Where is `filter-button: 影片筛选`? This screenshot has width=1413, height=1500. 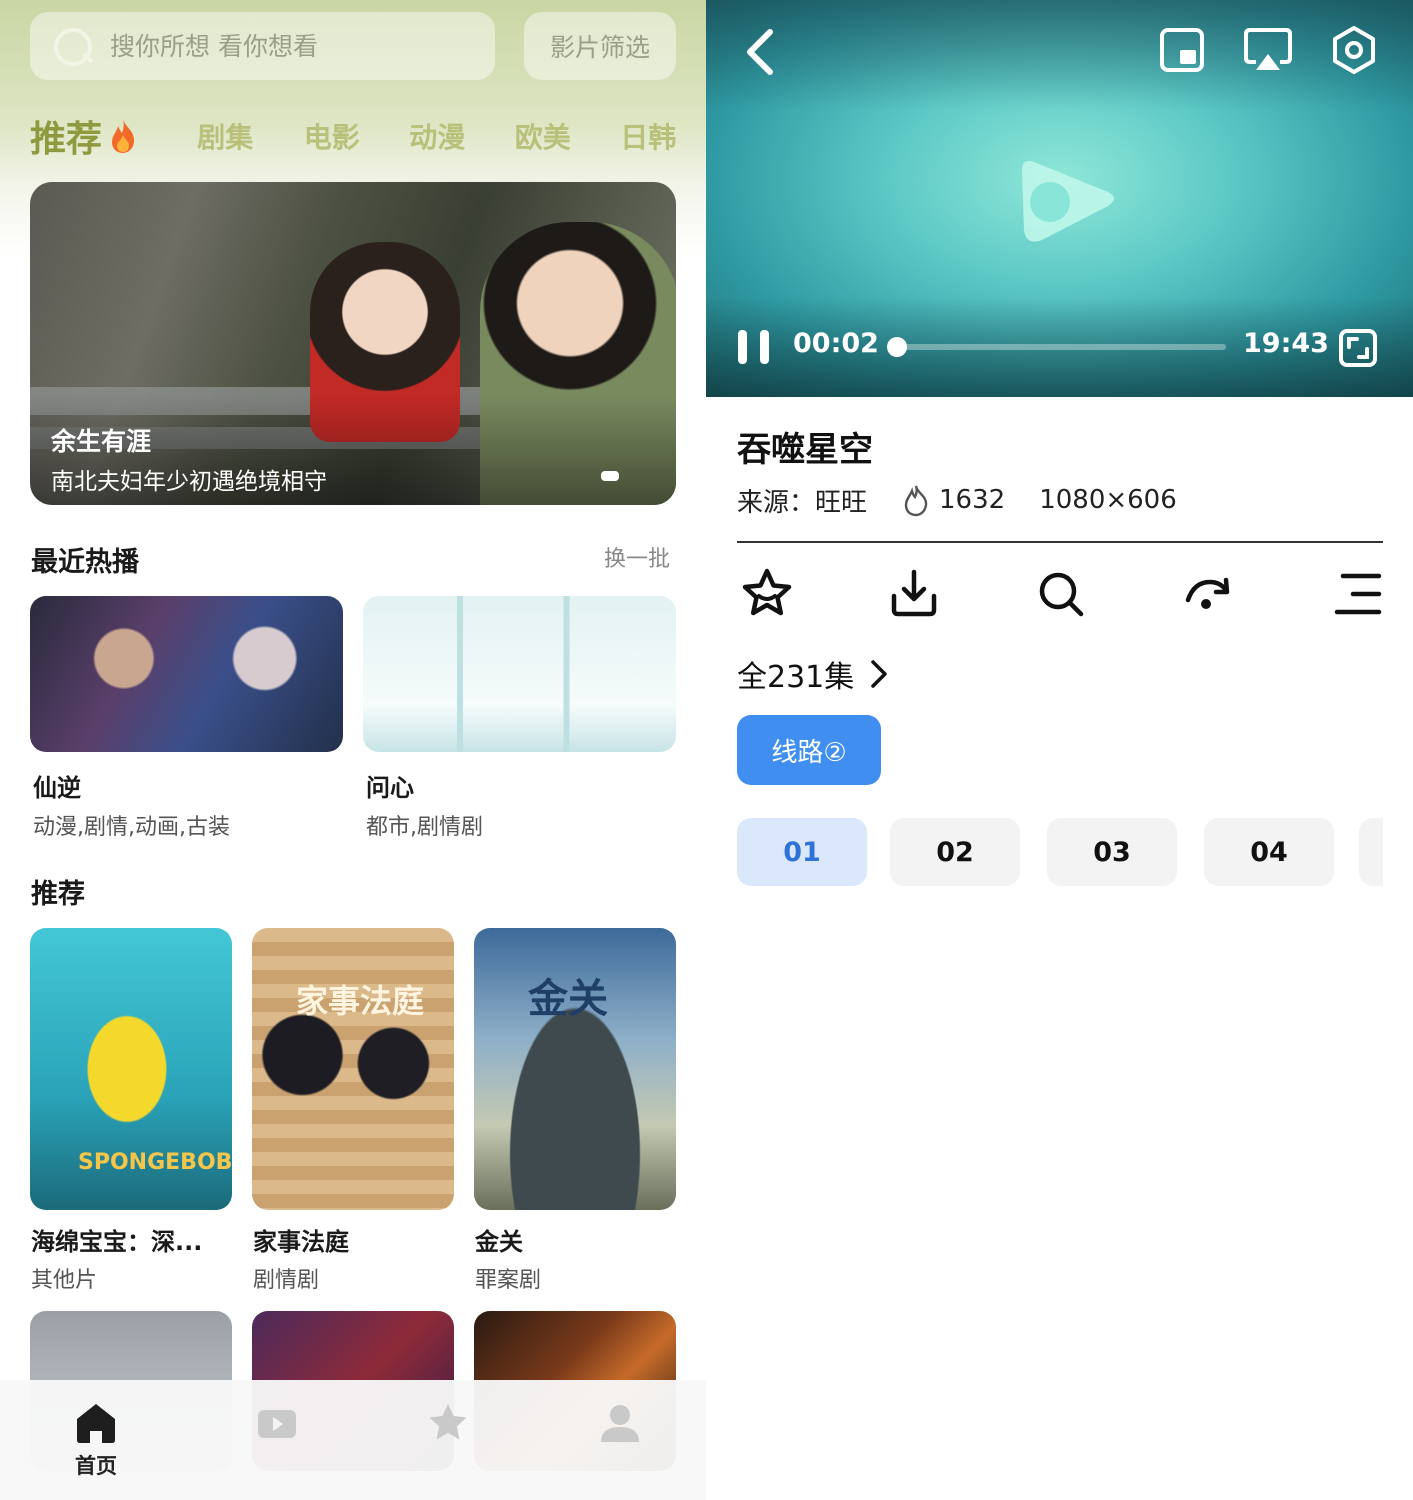 filter-button: 影片筛选 is located at coordinates (600, 46).